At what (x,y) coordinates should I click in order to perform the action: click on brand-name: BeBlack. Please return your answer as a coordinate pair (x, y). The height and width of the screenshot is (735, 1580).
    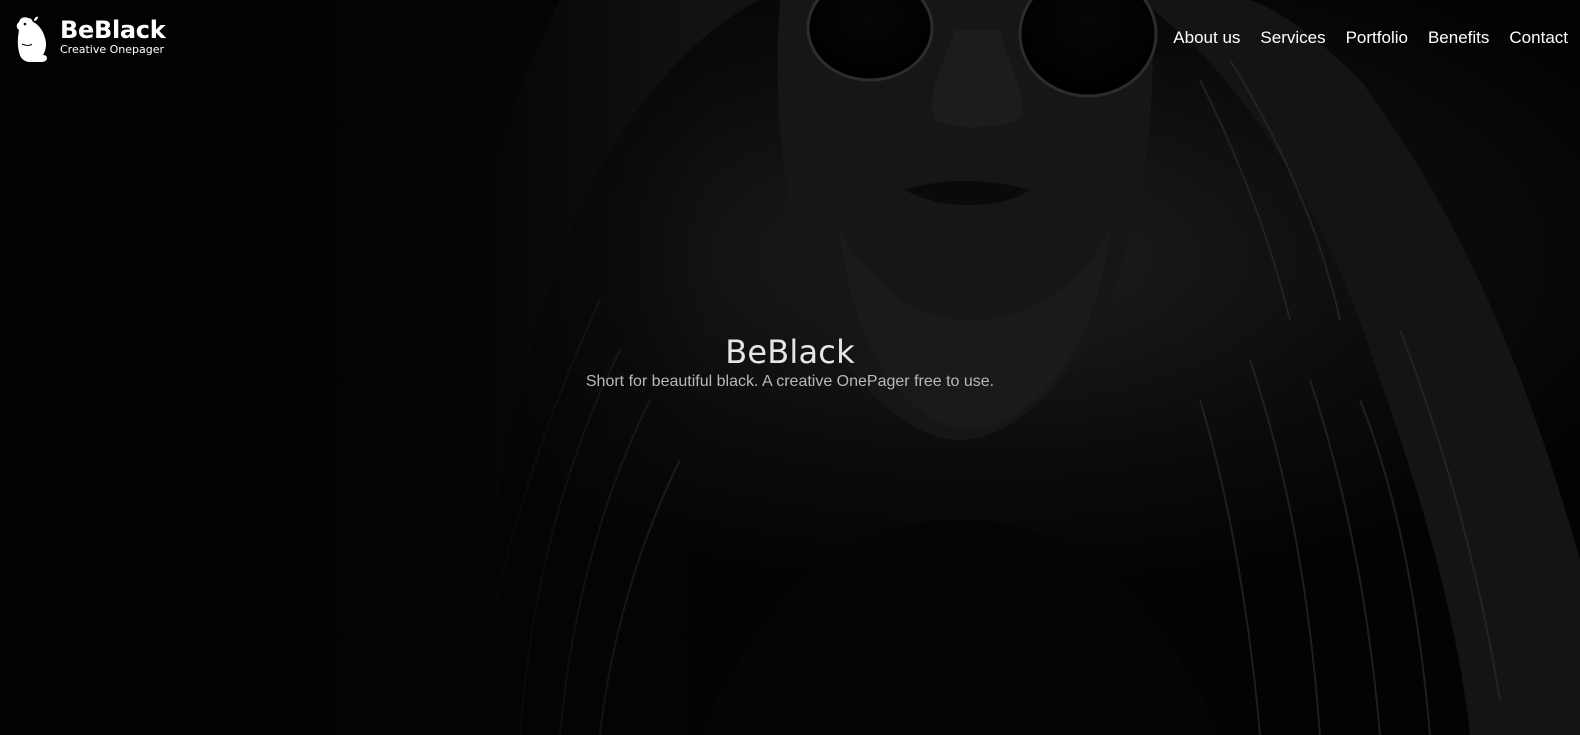
    Looking at the image, I should click on (113, 30).